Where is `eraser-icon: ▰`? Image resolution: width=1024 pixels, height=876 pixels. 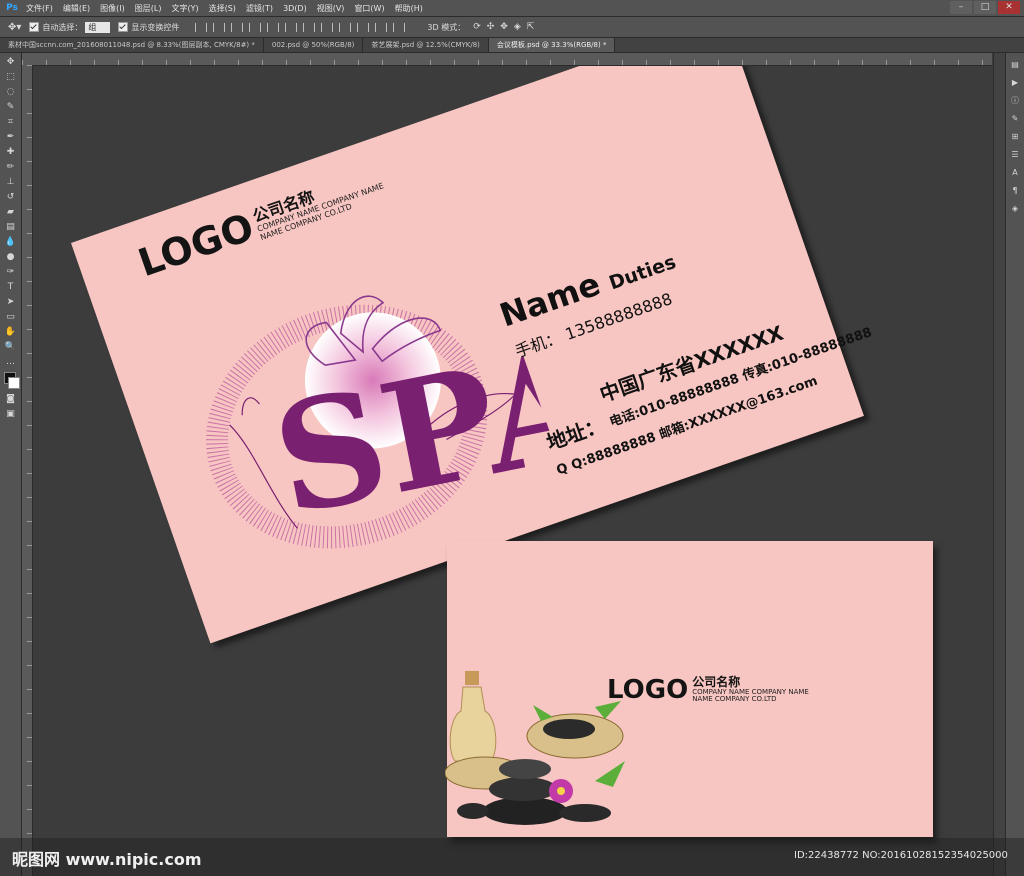 eraser-icon: ▰ is located at coordinates (10, 212).